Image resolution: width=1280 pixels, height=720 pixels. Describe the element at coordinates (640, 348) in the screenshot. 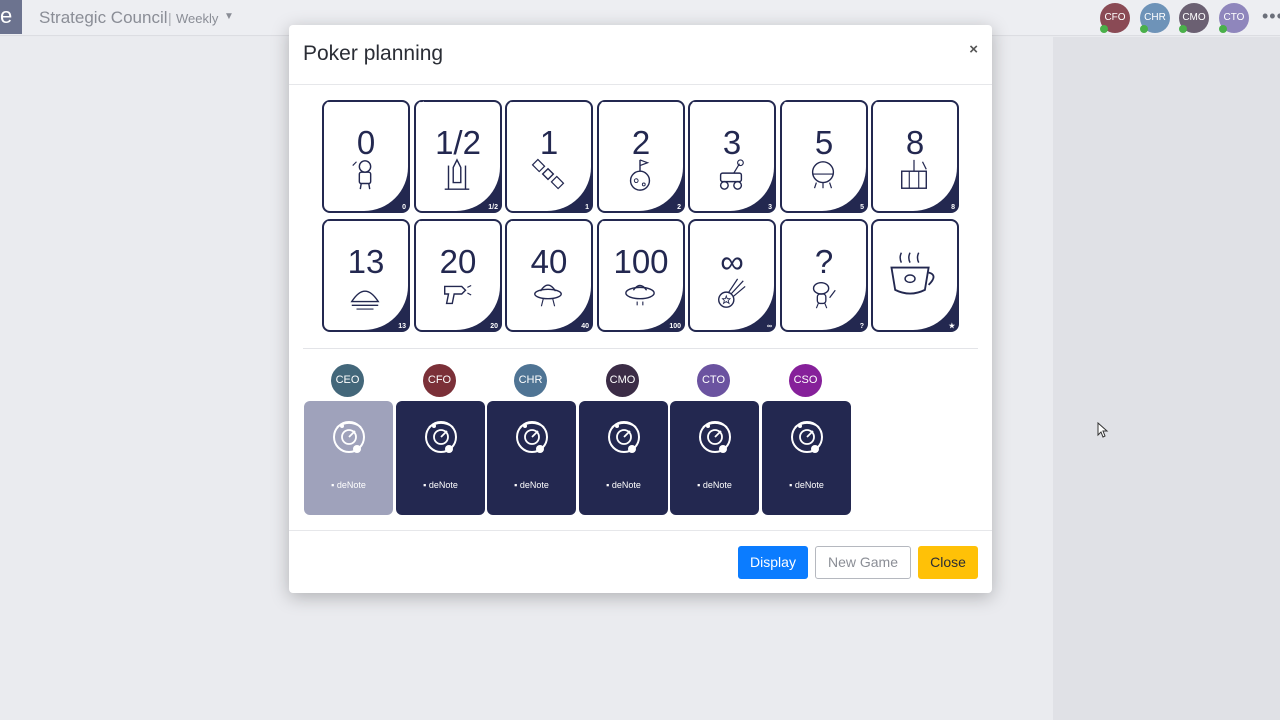

I see `divider` at that location.